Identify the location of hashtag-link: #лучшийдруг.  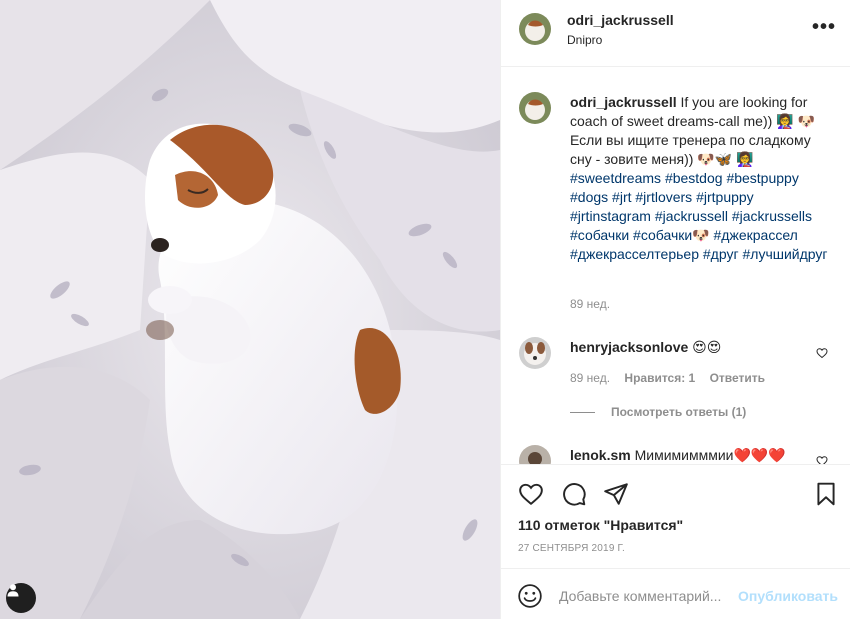
(784, 254).